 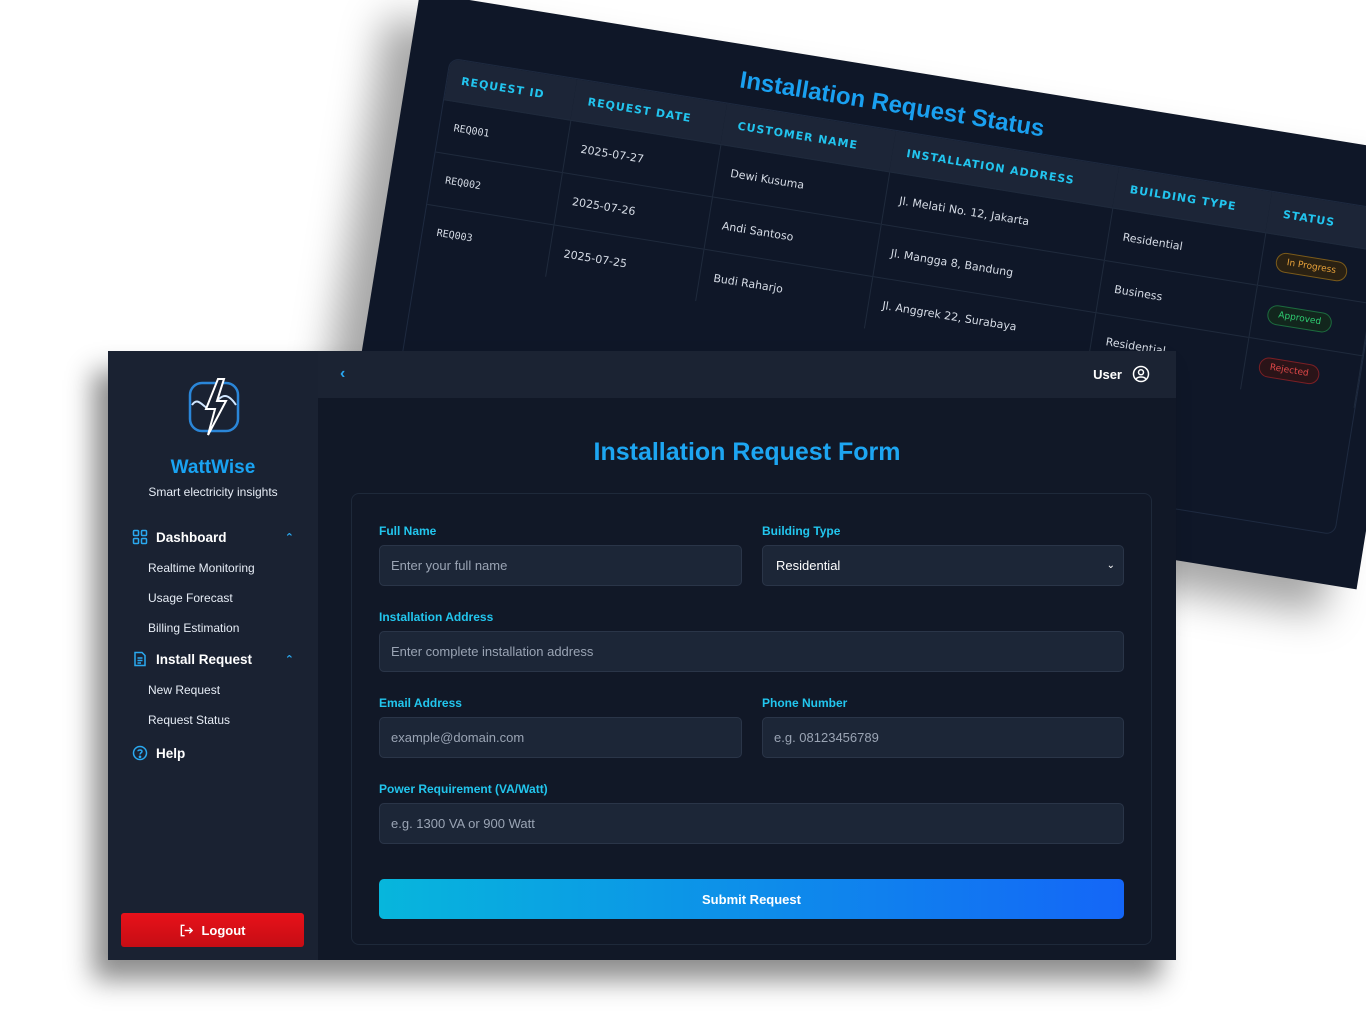 What do you see at coordinates (214, 407) in the screenshot?
I see `lightning-logo-icon` at bounding box center [214, 407].